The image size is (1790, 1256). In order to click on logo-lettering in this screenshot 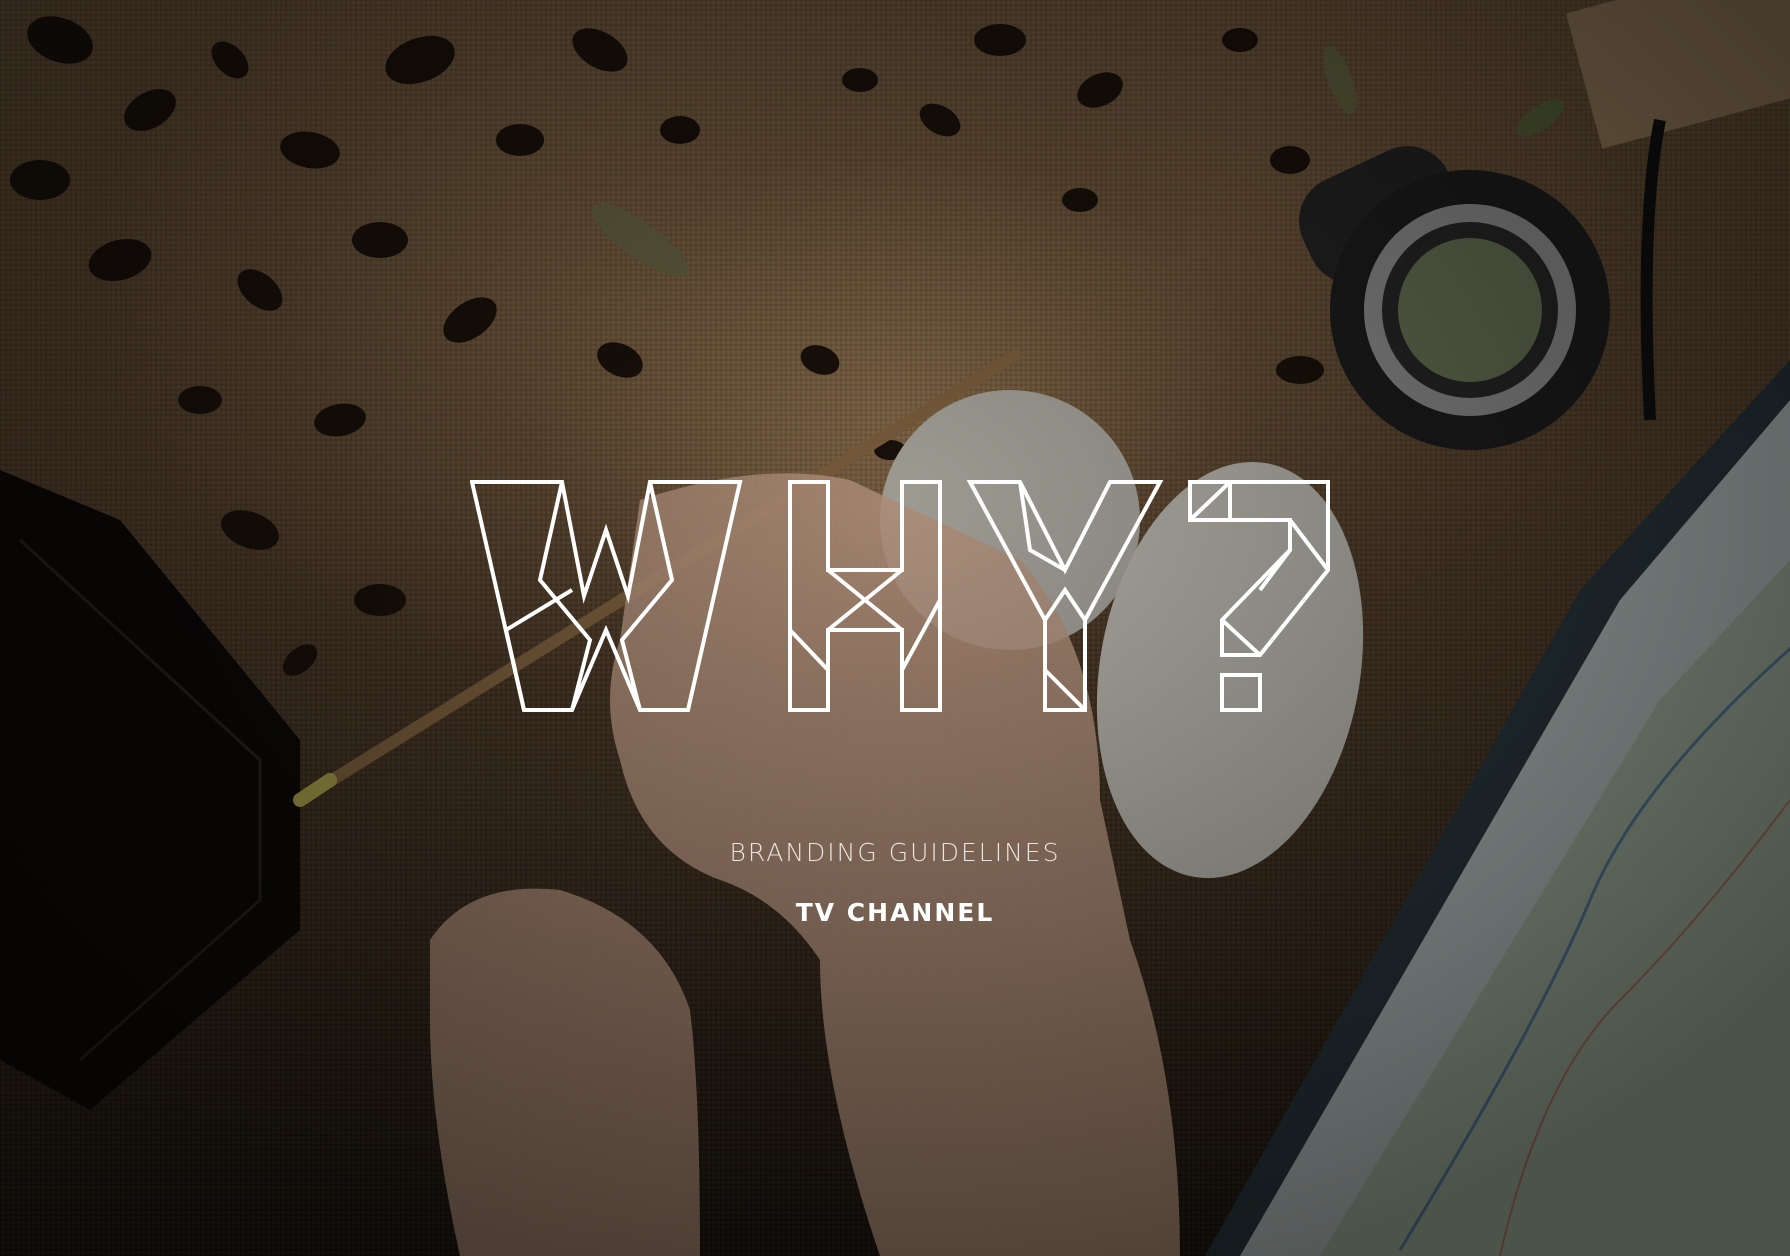, I will do `click(899, 594)`.